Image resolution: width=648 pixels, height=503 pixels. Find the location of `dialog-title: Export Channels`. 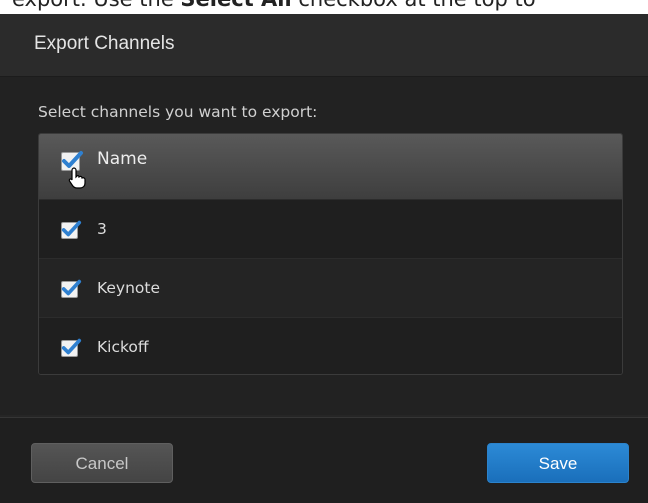

dialog-title: Export Channels is located at coordinates (104, 43).